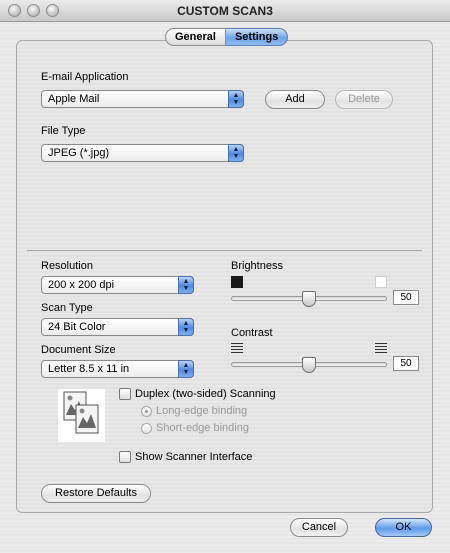 This screenshot has height=553, width=450. Describe the element at coordinates (142, 99) in the screenshot. I see `email-application-select: Apple Mail ▲ ▼` at that location.